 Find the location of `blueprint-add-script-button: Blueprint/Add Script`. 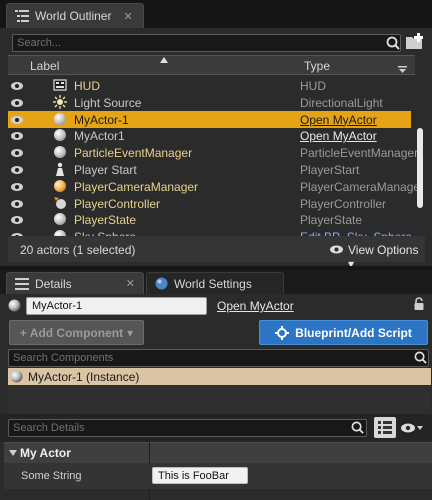

blueprint-add-script-button: Blueprint/Add Script is located at coordinates (343, 332).